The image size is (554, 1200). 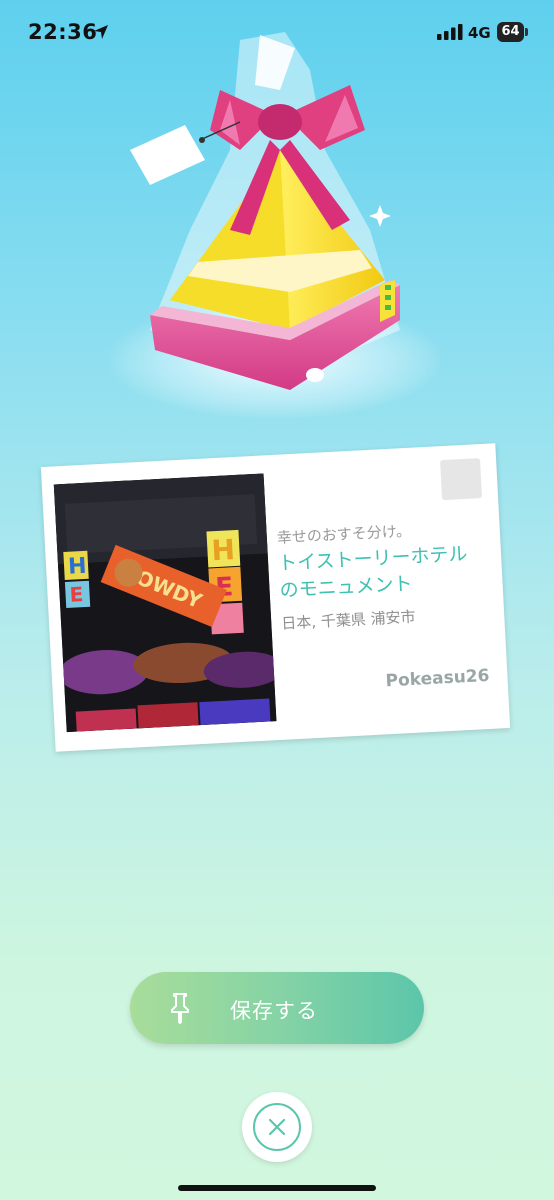 What do you see at coordinates (344, 534) in the screenshot?
I see `postcard-subtitle: 幸せのおすそ分け。` at bounding box center [344, 534].